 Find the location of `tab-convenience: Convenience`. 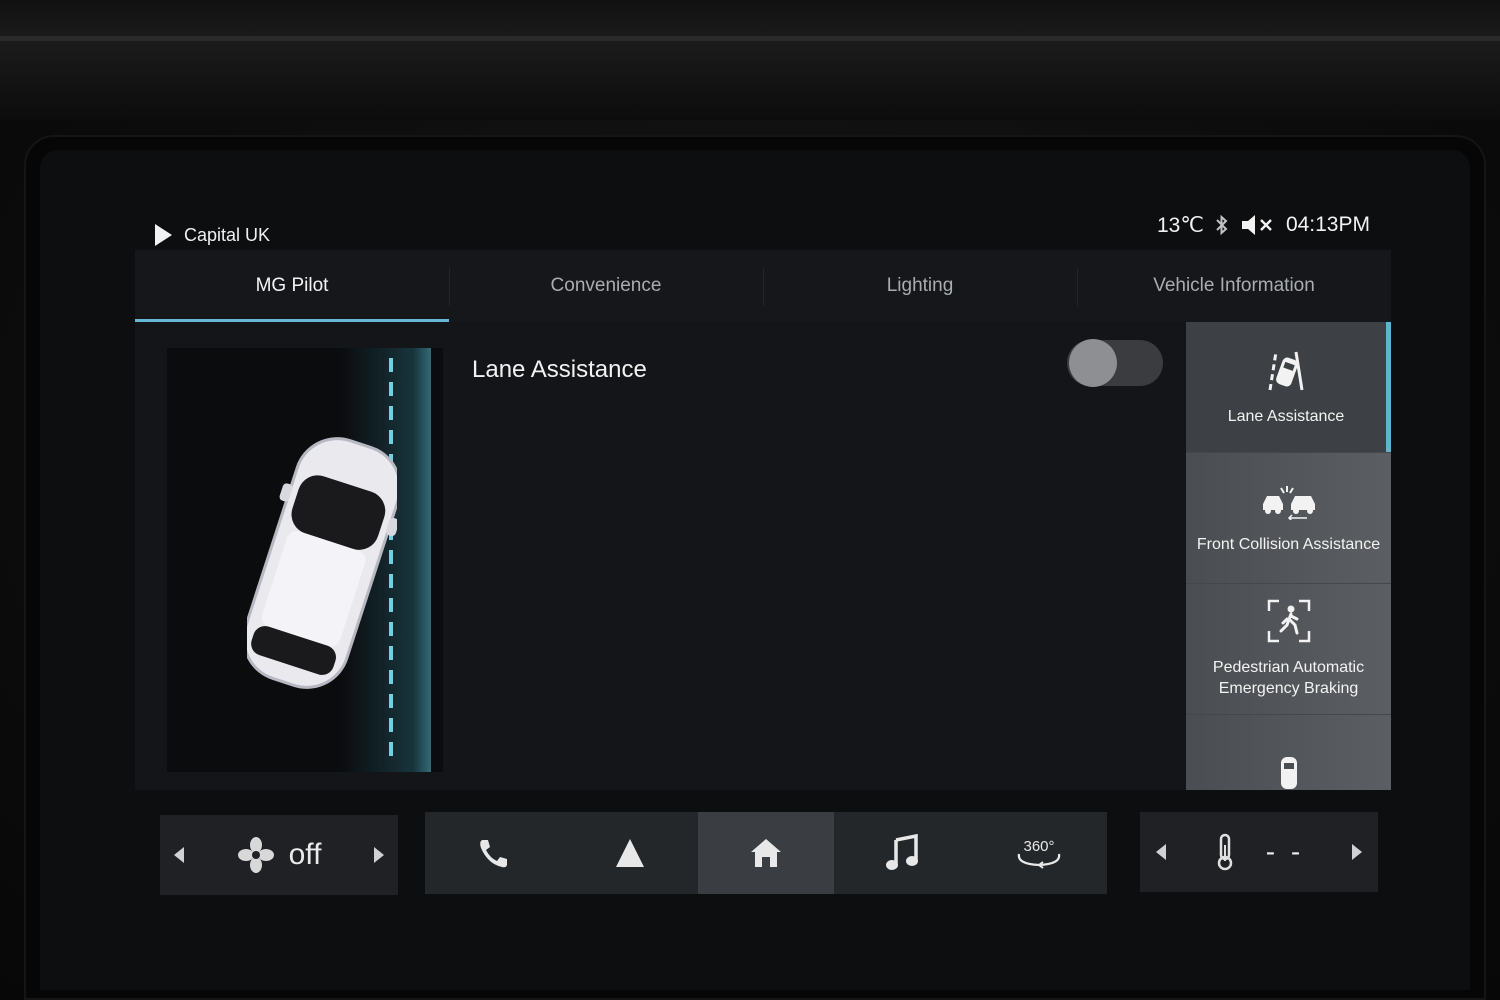

tab-convenience: Convenience is located at coordinates (606, 286).